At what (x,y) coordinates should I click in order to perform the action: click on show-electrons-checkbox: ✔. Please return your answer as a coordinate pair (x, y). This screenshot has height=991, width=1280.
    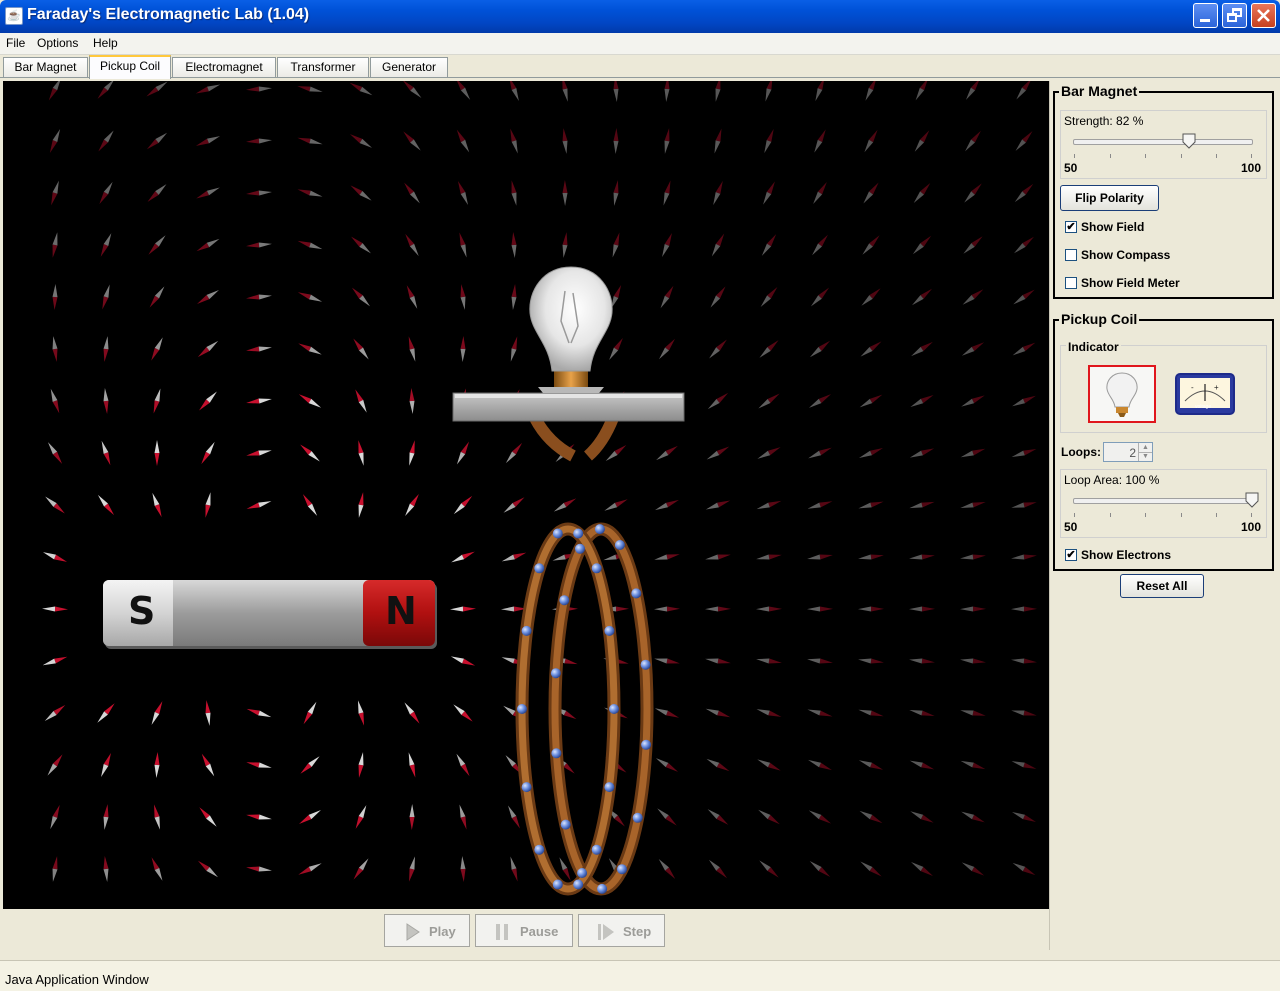
    Looking at the image, I should click on (1071, 555).